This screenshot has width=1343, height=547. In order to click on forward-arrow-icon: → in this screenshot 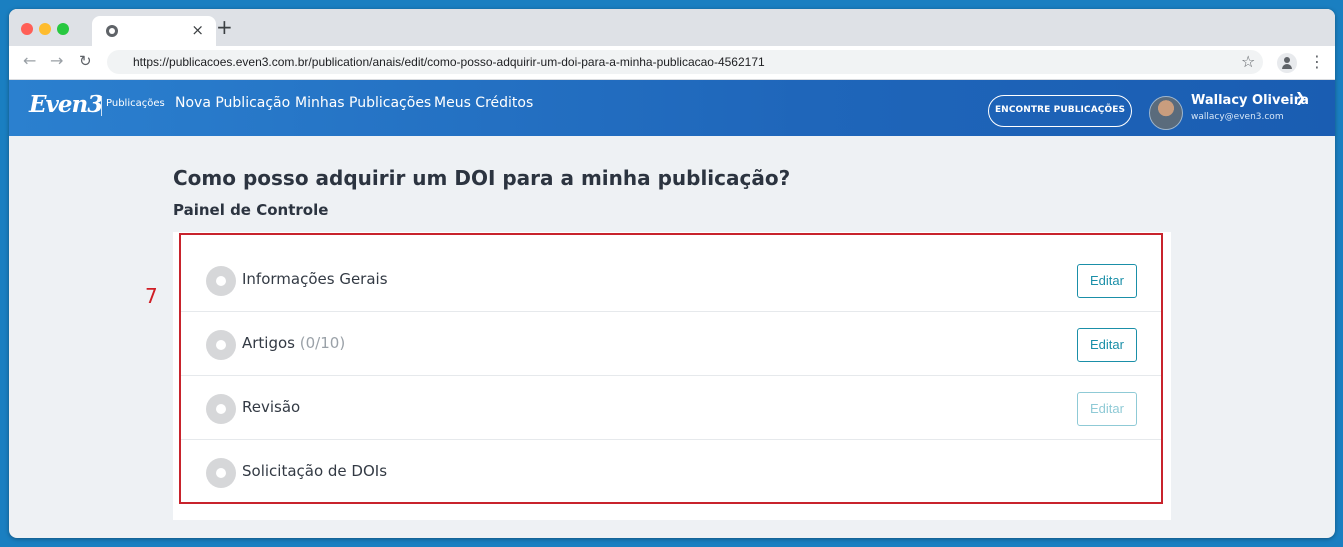, I will do `click(56, 60)`.